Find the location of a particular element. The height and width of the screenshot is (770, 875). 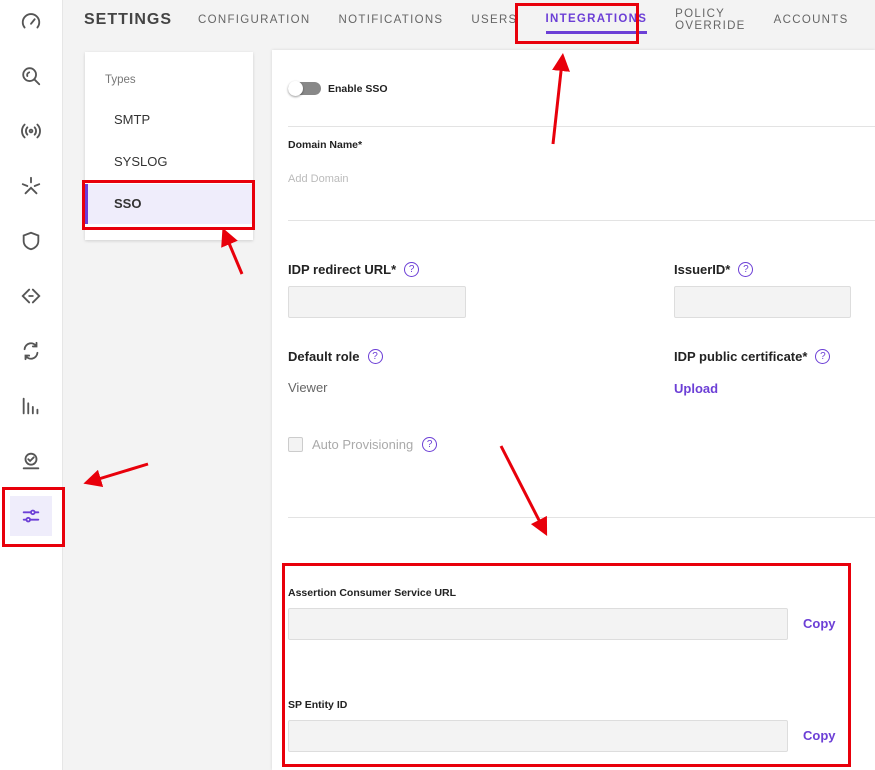

tab-integrations: INTEGRATIONS is located at coordinates (596, 20).